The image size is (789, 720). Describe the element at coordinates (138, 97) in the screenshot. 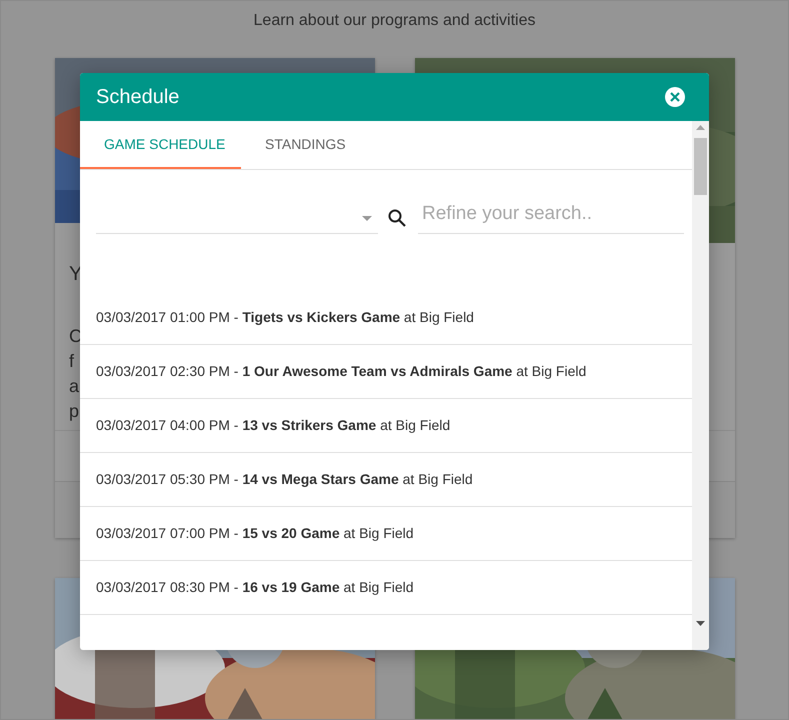

I see `dialog-title: Schedule` at that location.